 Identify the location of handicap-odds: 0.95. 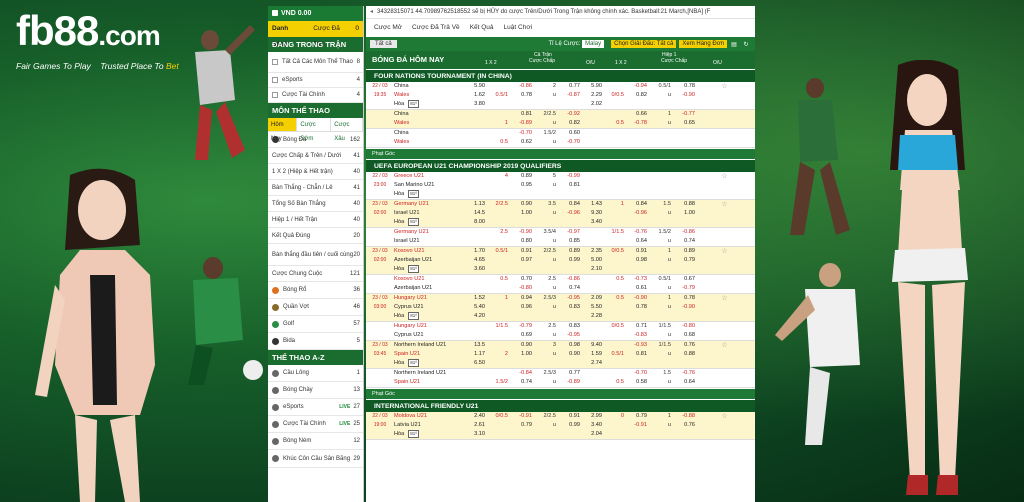
(522, 185).